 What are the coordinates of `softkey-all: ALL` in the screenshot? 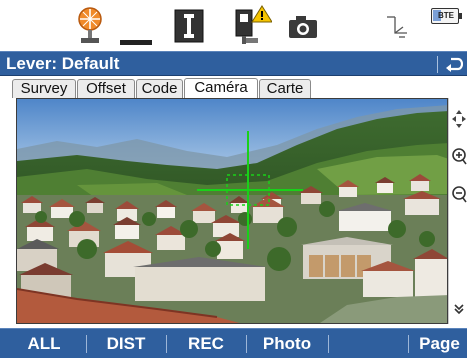 It's located at (44, 343).